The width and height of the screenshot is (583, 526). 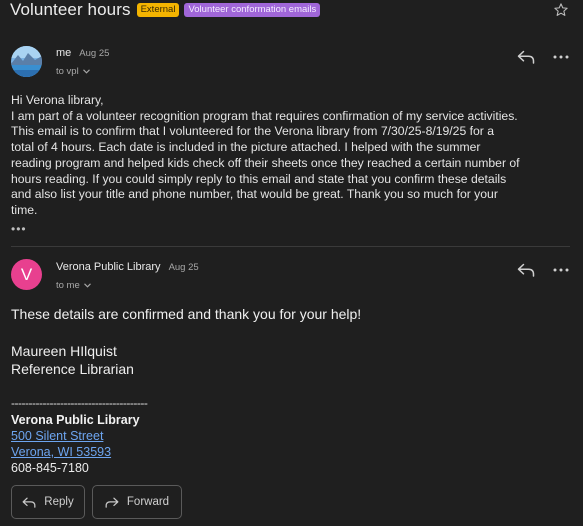 I want to click on recipients-toggle: to me, so click(x=74, y=285).